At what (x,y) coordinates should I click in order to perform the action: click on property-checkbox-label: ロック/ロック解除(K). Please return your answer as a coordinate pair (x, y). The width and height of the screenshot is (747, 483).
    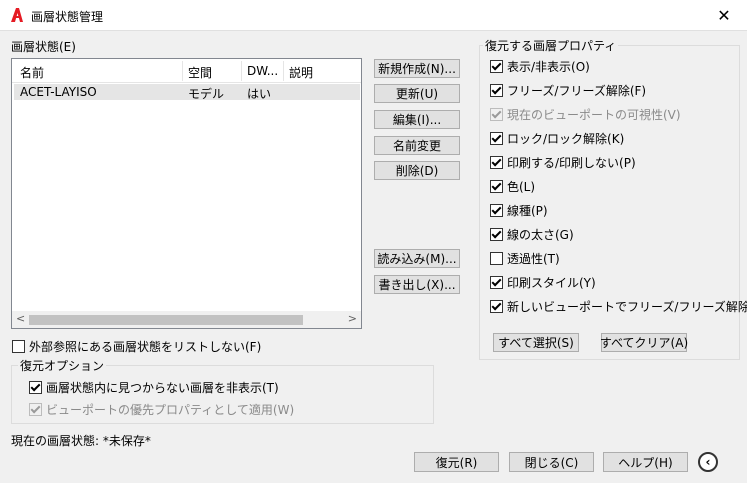
    Looking at the image, I should click on (566, 139).